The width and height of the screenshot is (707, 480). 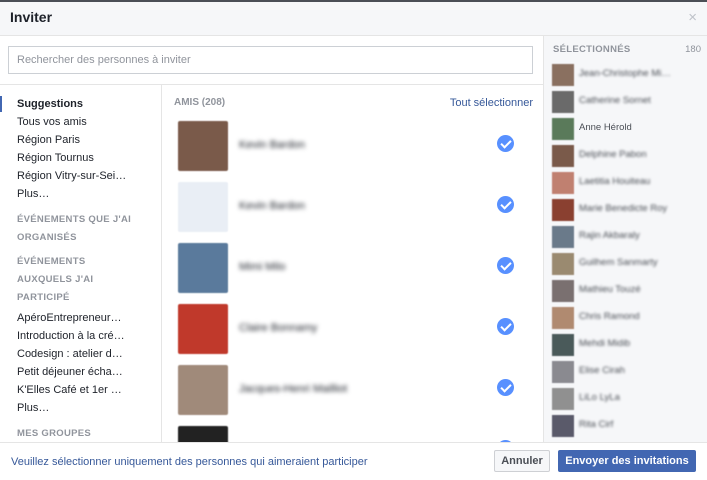 I want to click on selected-person-name: Marie Benedicte Roy, so click(x=623, y=208).